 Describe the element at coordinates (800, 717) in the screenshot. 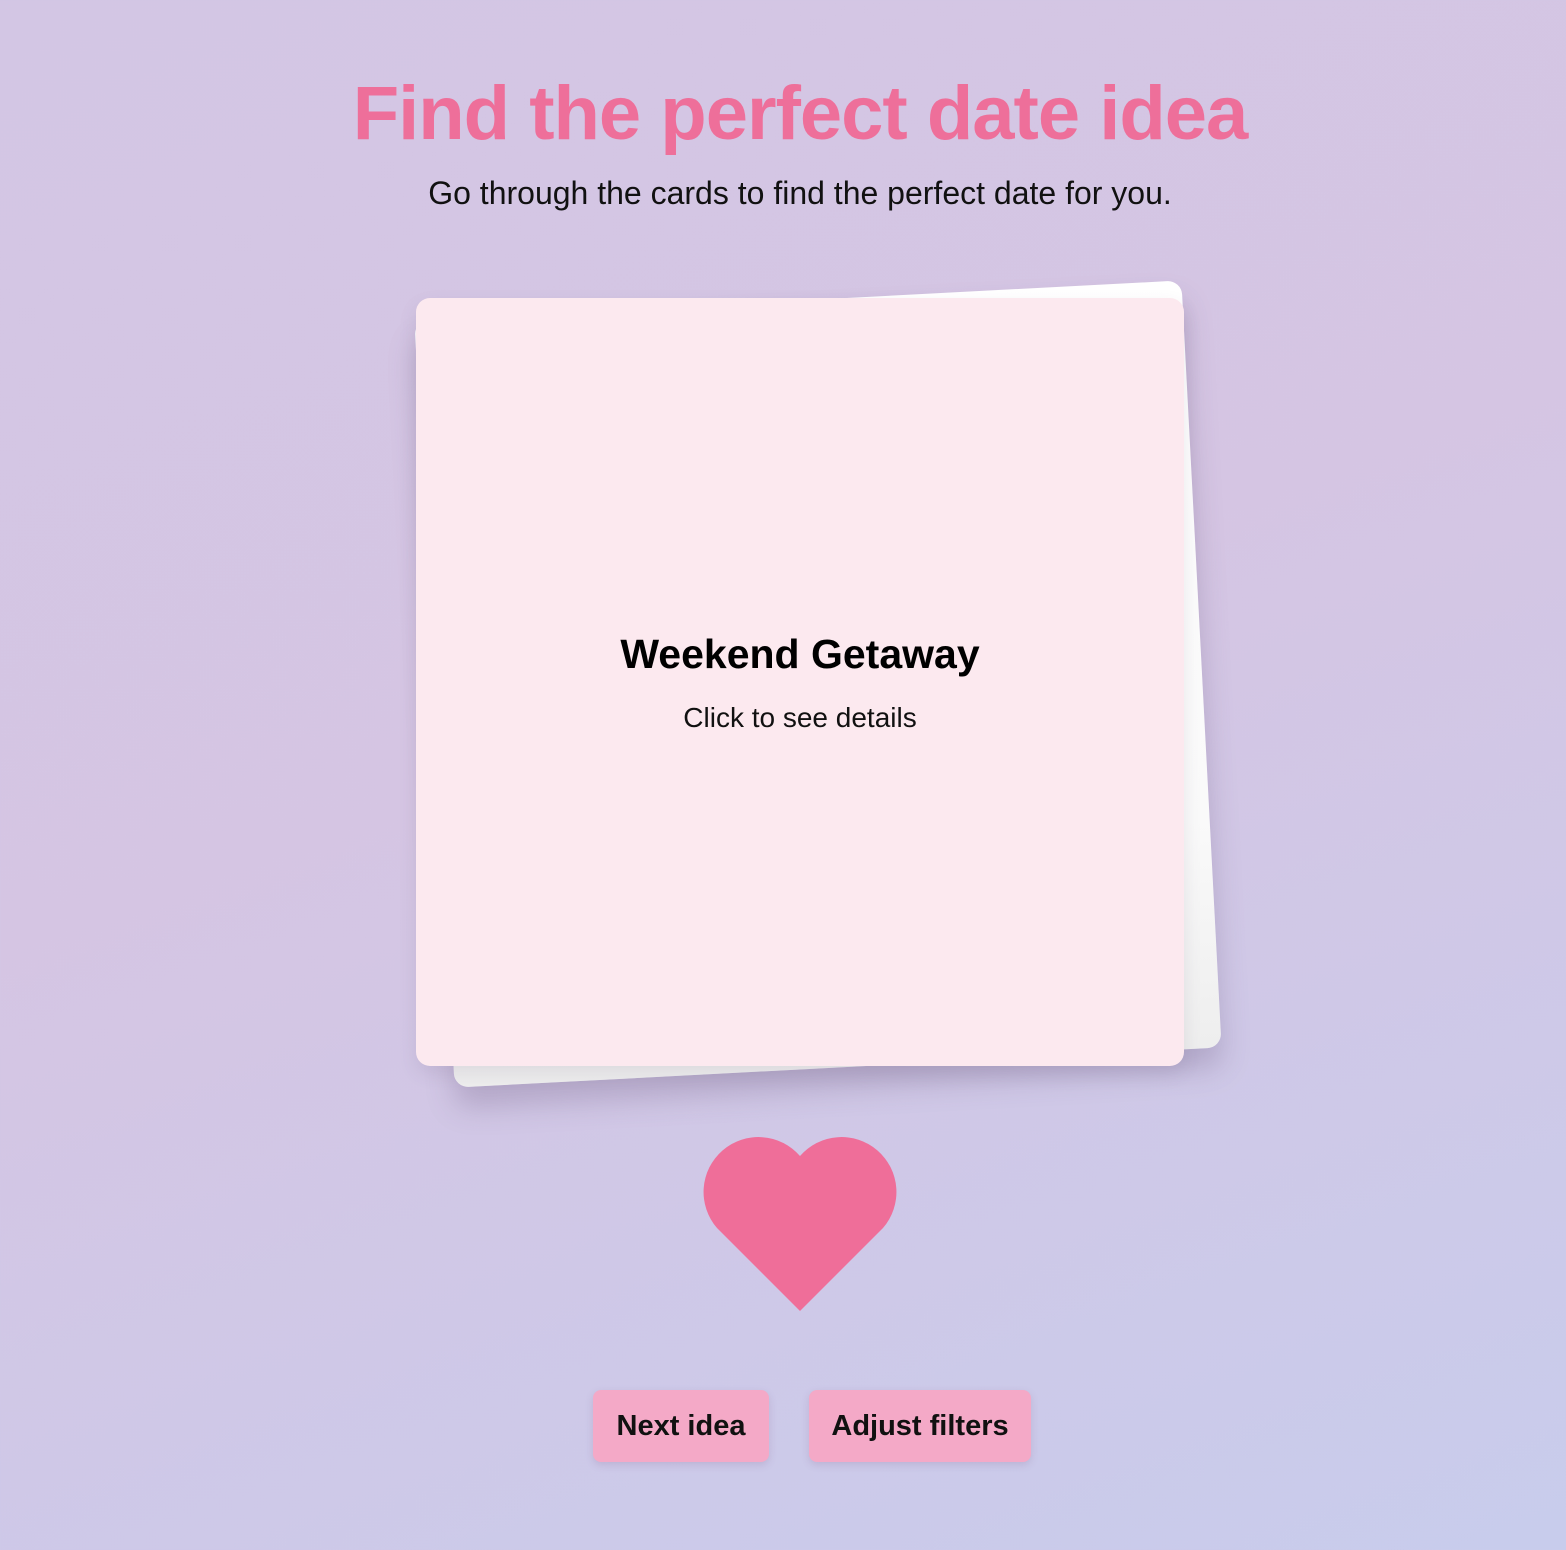

I see `card-hint: Click to see details` at that location.